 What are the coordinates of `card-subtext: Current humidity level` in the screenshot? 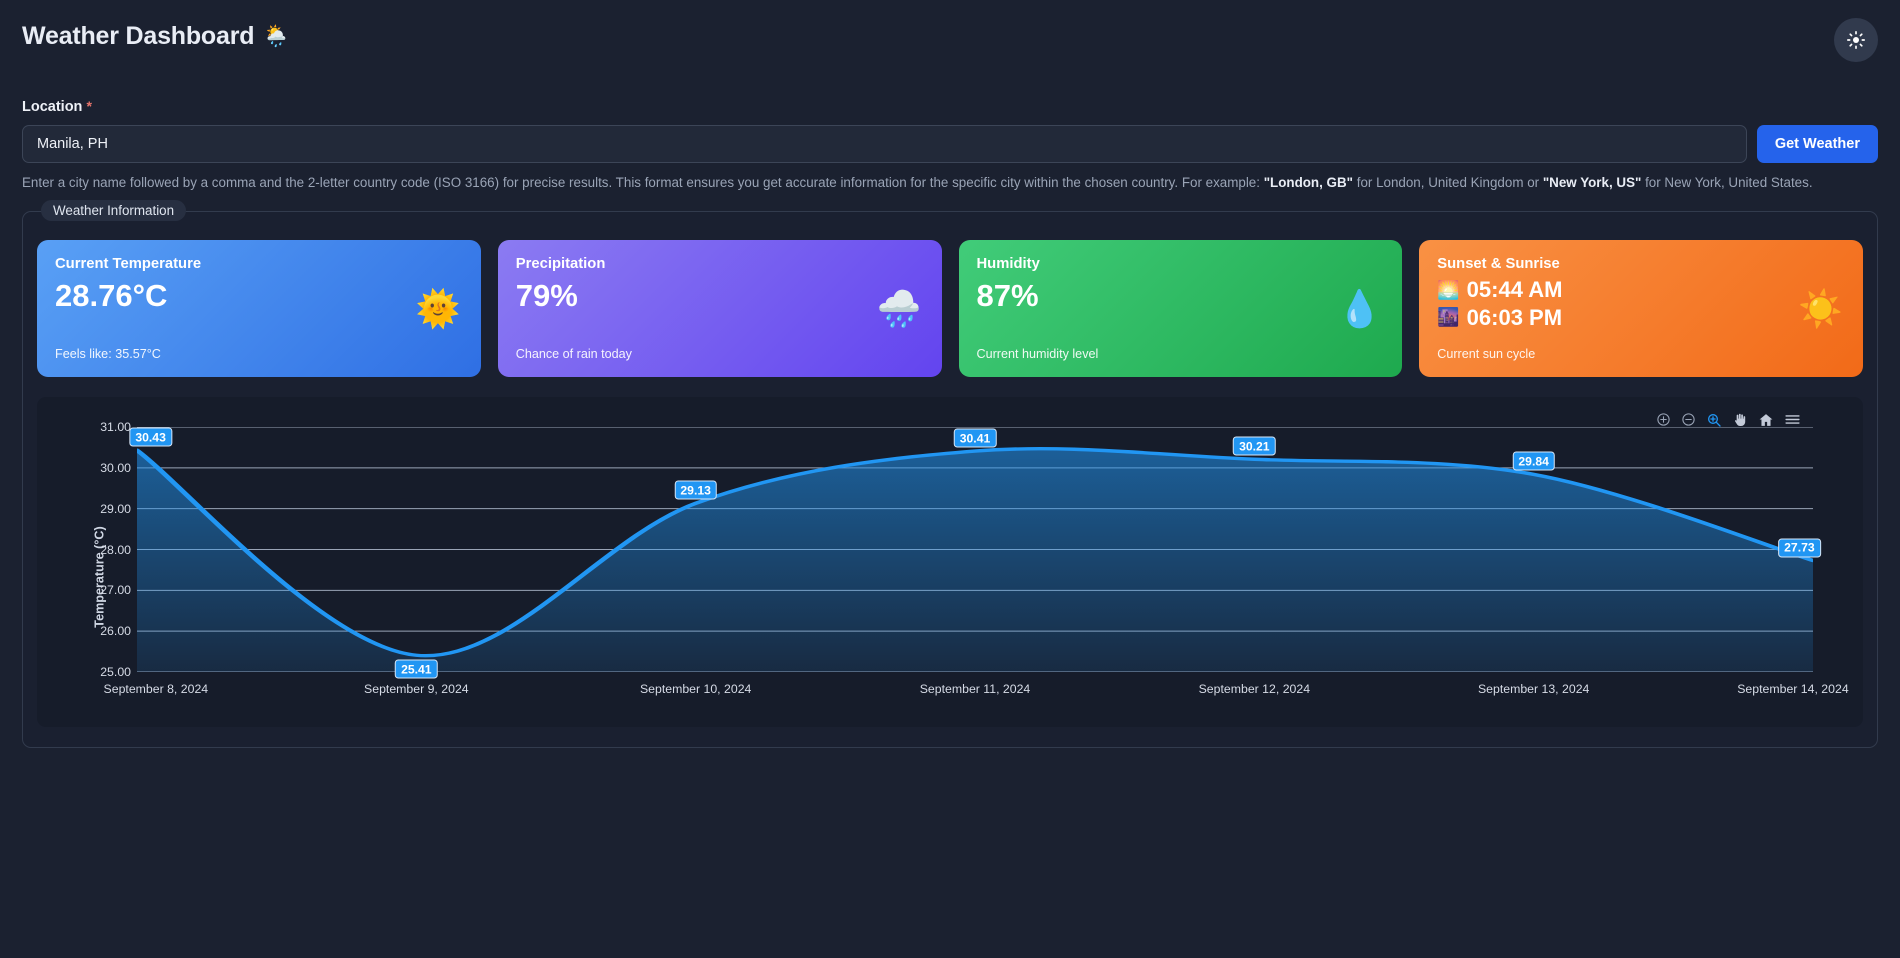 It's located at (1037, 354).